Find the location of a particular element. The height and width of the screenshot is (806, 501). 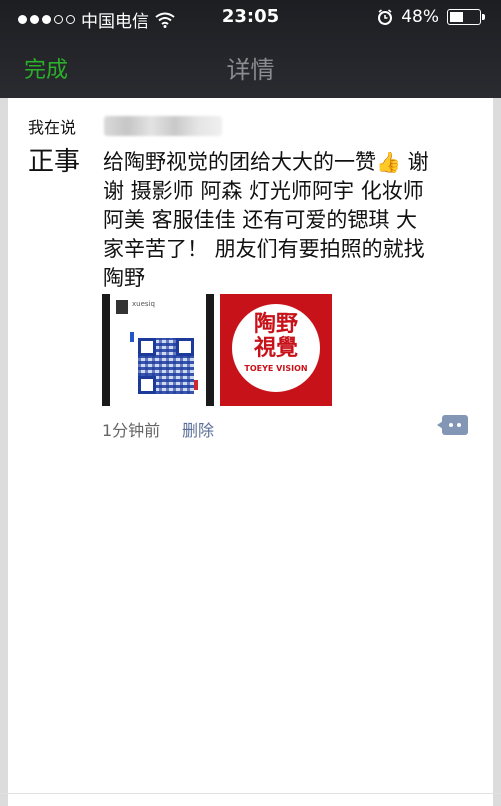

battery-percent: 48% is located at coordinates (420, 17).